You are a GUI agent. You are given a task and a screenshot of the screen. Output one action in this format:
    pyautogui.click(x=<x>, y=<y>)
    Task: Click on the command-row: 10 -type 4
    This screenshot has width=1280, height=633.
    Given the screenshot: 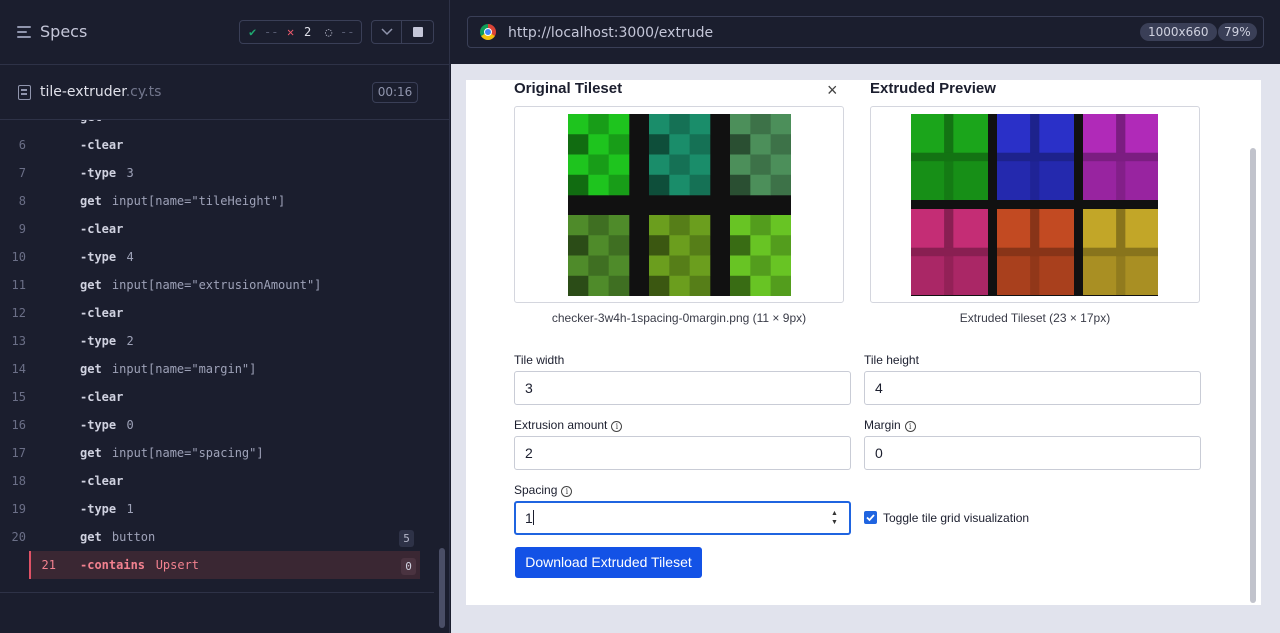 What is the action you would take?
    pyautogui.click(x=210, y=257)
    